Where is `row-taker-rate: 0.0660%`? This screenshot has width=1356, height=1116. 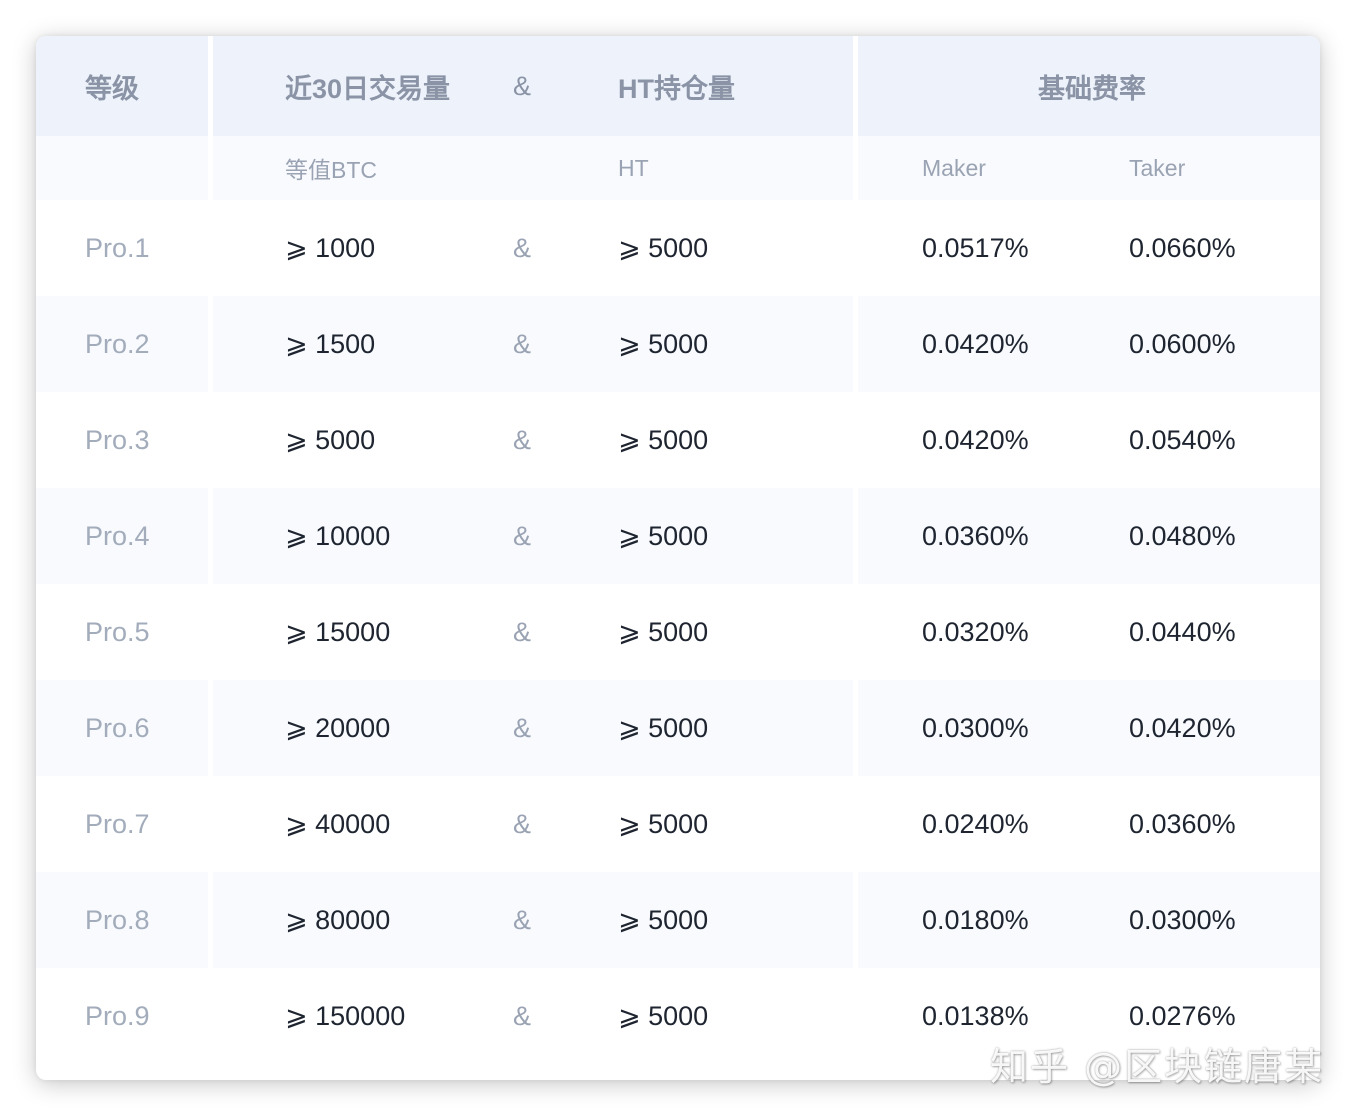
row-taker-rate: 0.0660% is located at coordinates (1182, 247).